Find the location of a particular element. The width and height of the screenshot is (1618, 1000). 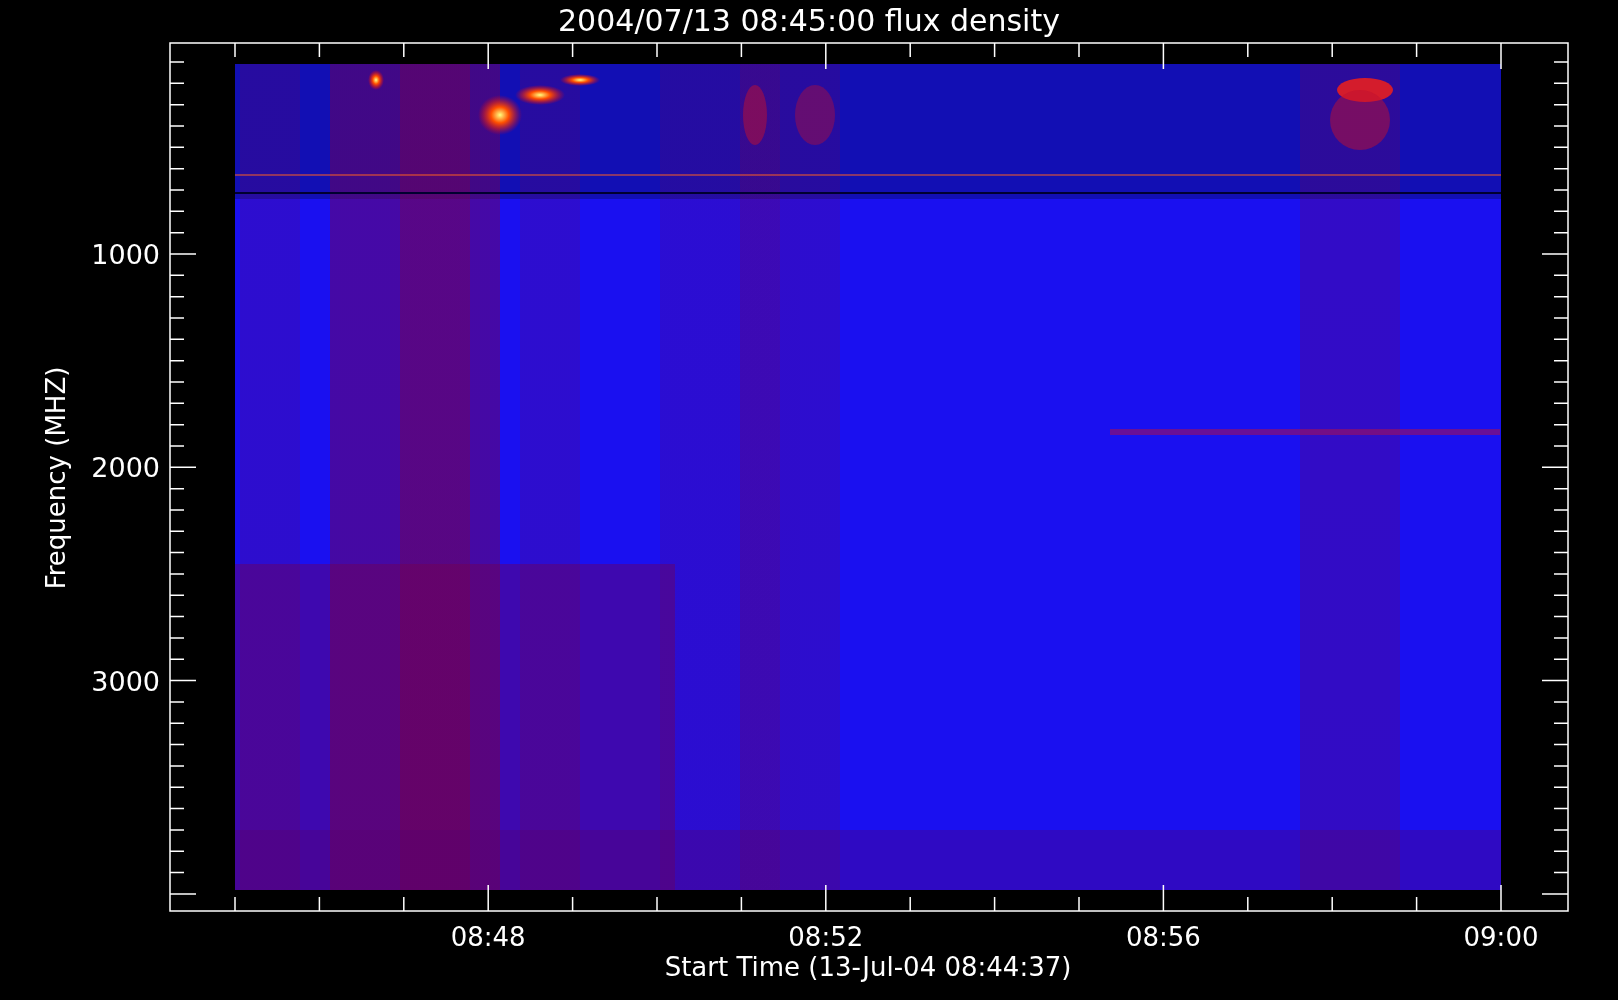

x-tick-label: 09:00 is located at coordinates (1501, 937).